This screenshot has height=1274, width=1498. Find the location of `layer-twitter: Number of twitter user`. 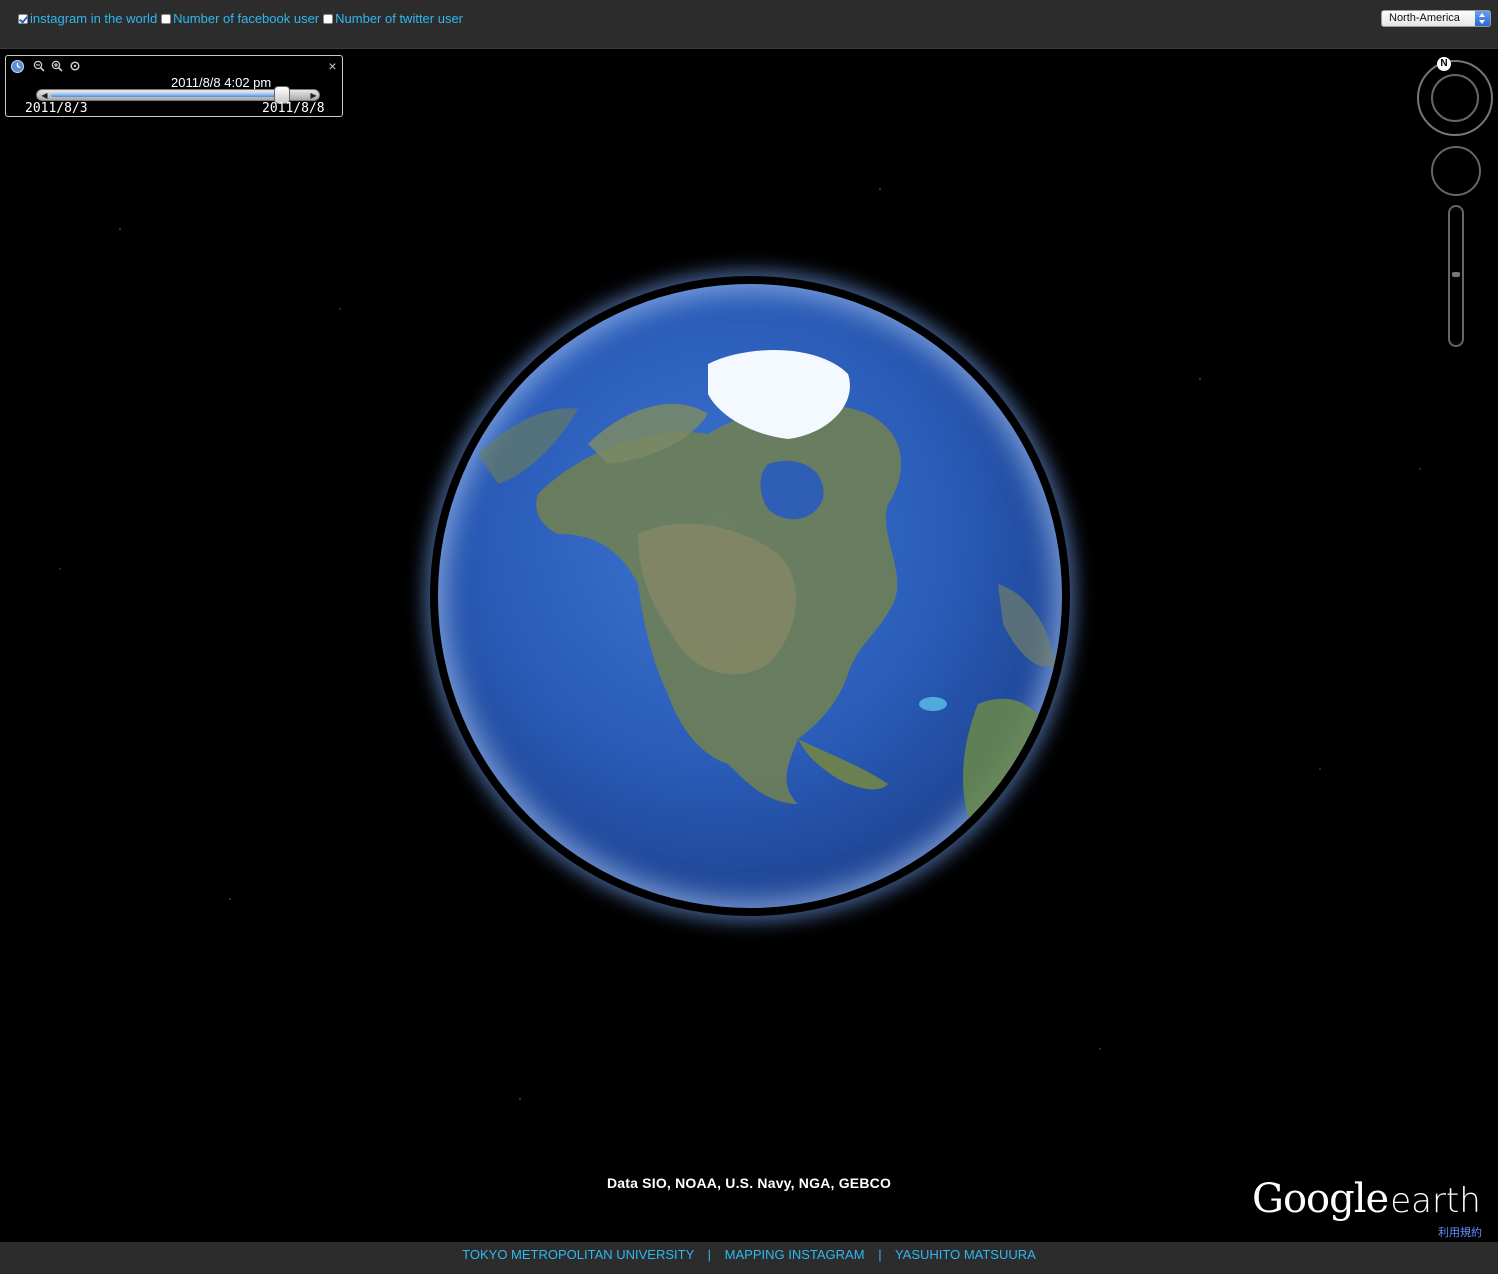

layer-twitter: Number of twitter user is located at coordinates (393, 18).